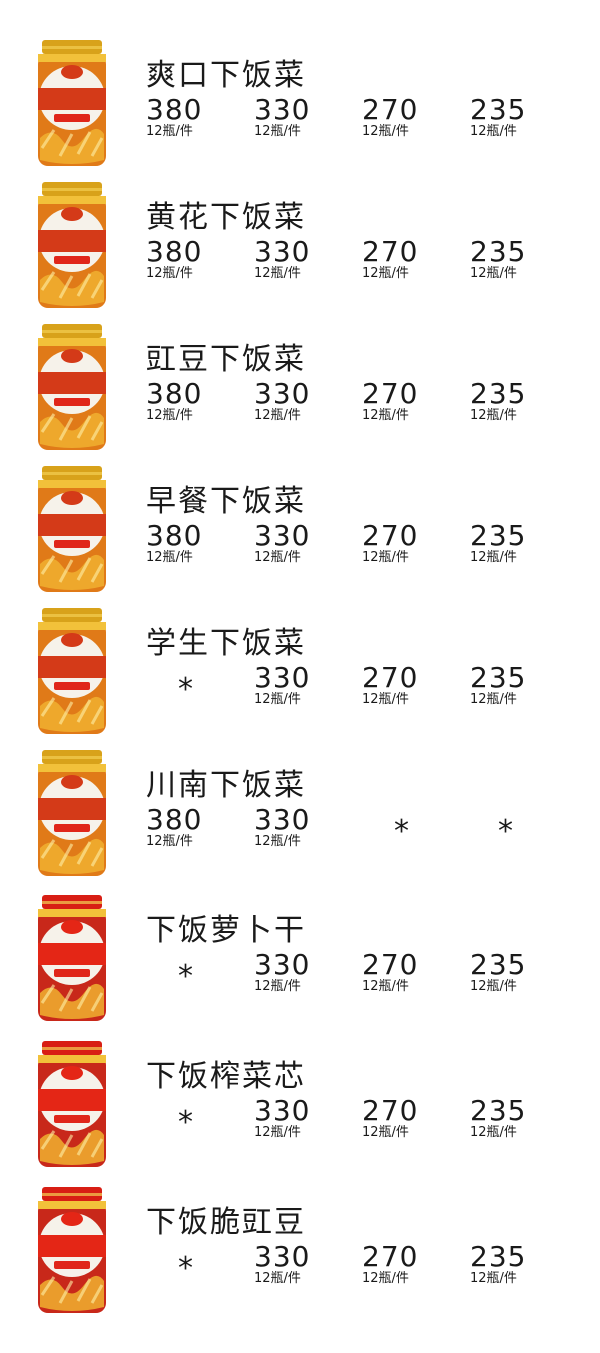 The height and width of the screenshot is (1353, 600). I want to click on product-row: 下饭榨菜芯 * 330 12瓶/件 270 12瓶/件 235 12瓶/件, so click(300, 1109).